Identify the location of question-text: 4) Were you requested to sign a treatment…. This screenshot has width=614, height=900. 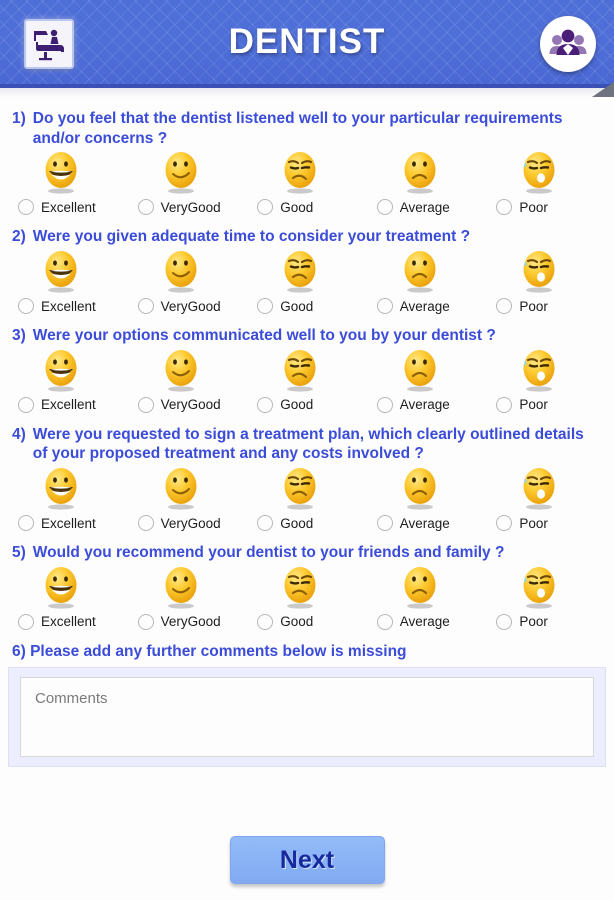
(307, 443).